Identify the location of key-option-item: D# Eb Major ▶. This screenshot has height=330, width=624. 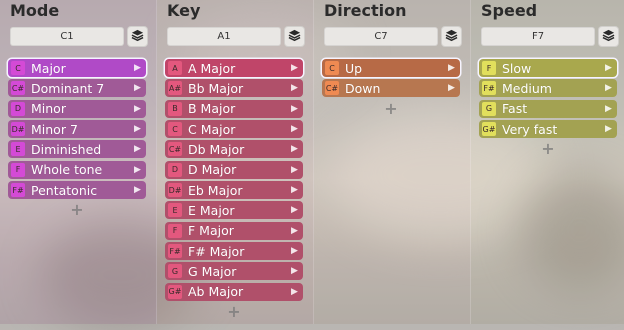
(234, 190).